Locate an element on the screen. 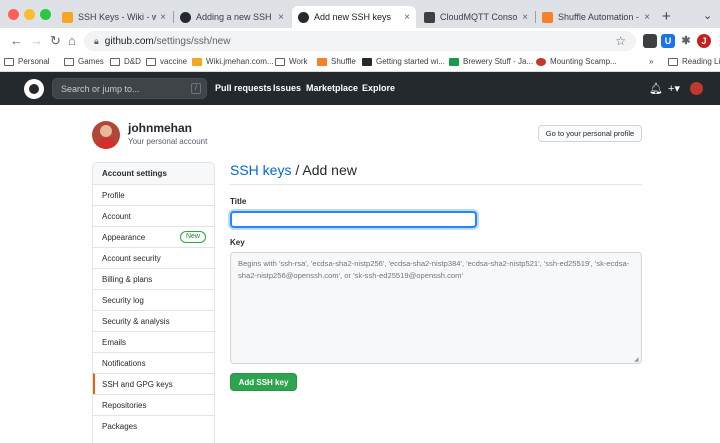 This screenshot has width=720, height=443. forward-arrow-icon: → is located at coordinates (36, 40).